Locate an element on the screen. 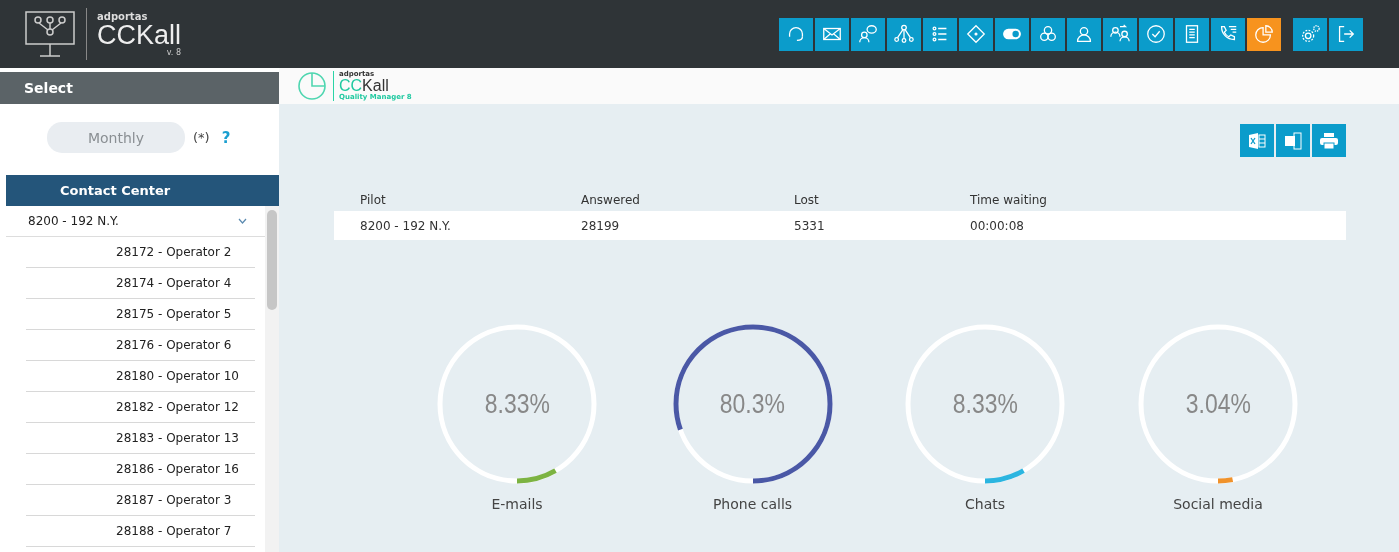  tree-item: 28175 - Operator 5 is located at coordinates (140, 314).